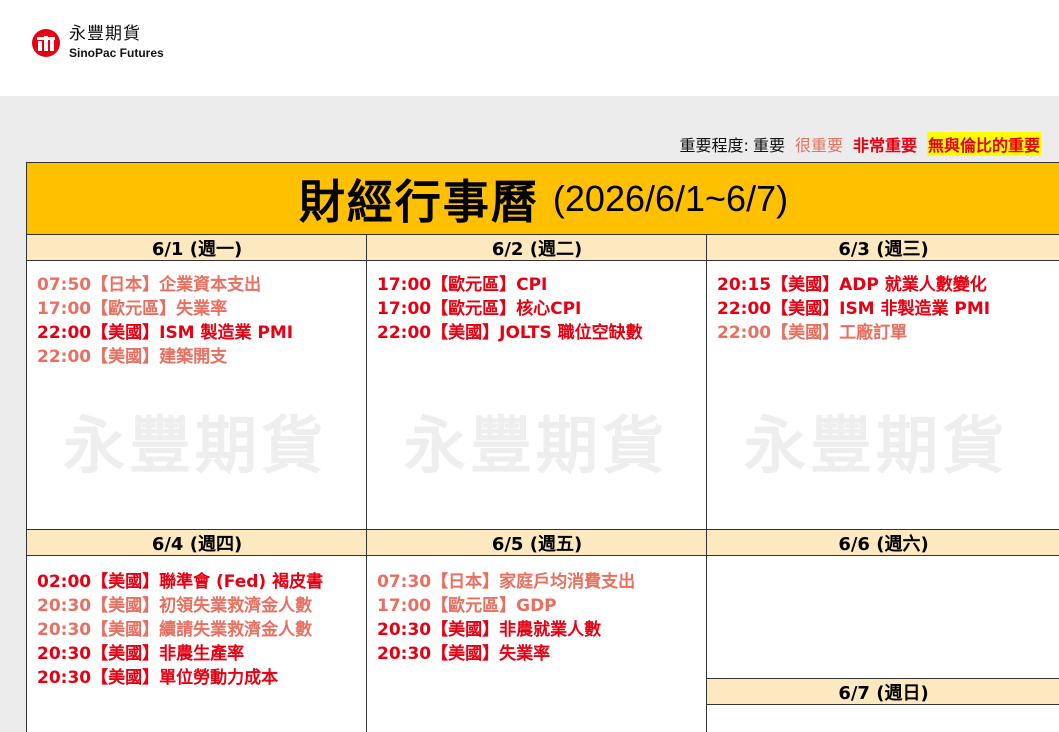  I want to click on event-item: 22:00【美國】ISM 非製造業 PMI, so click(854, 309).